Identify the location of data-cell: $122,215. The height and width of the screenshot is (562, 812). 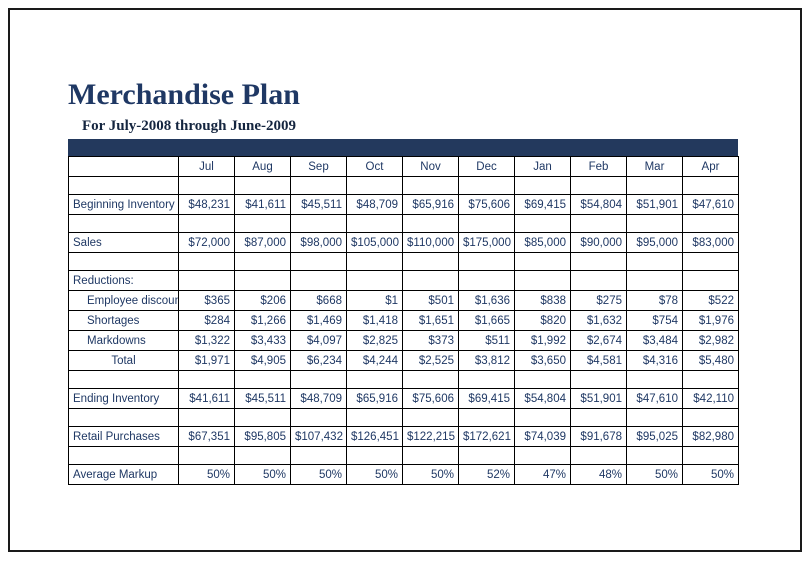
(430, 436).